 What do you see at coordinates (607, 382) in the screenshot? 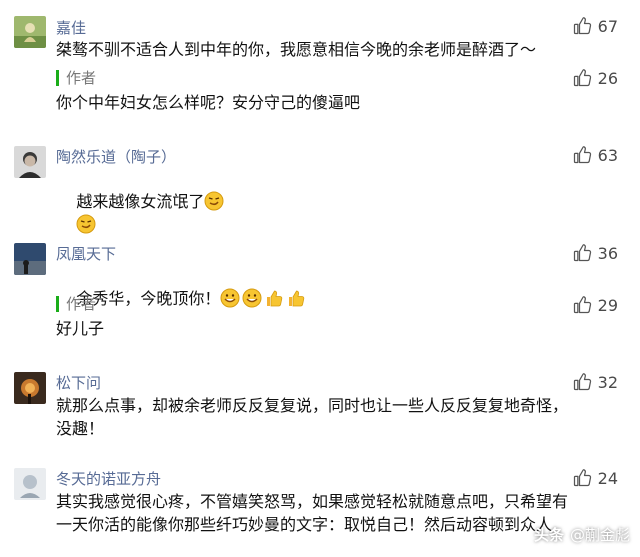
I see `like-count: 32` at bounding box center [607, 382].